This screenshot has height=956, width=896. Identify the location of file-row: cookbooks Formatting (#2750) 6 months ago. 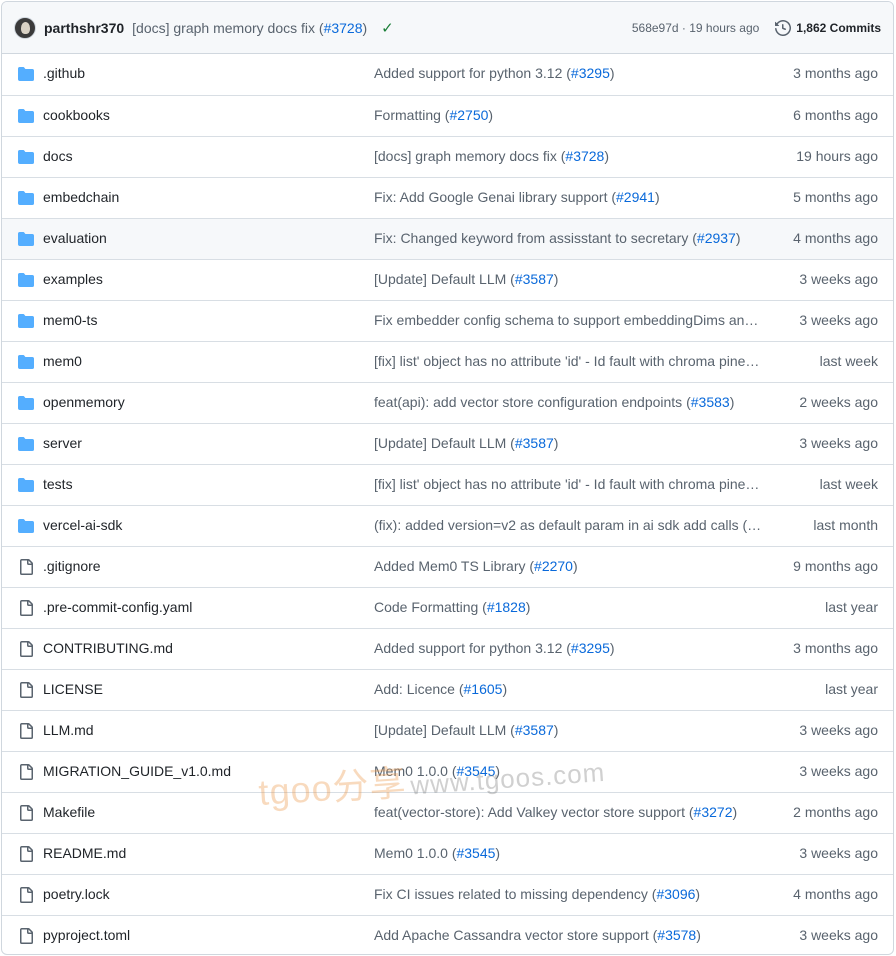
(447, 115).